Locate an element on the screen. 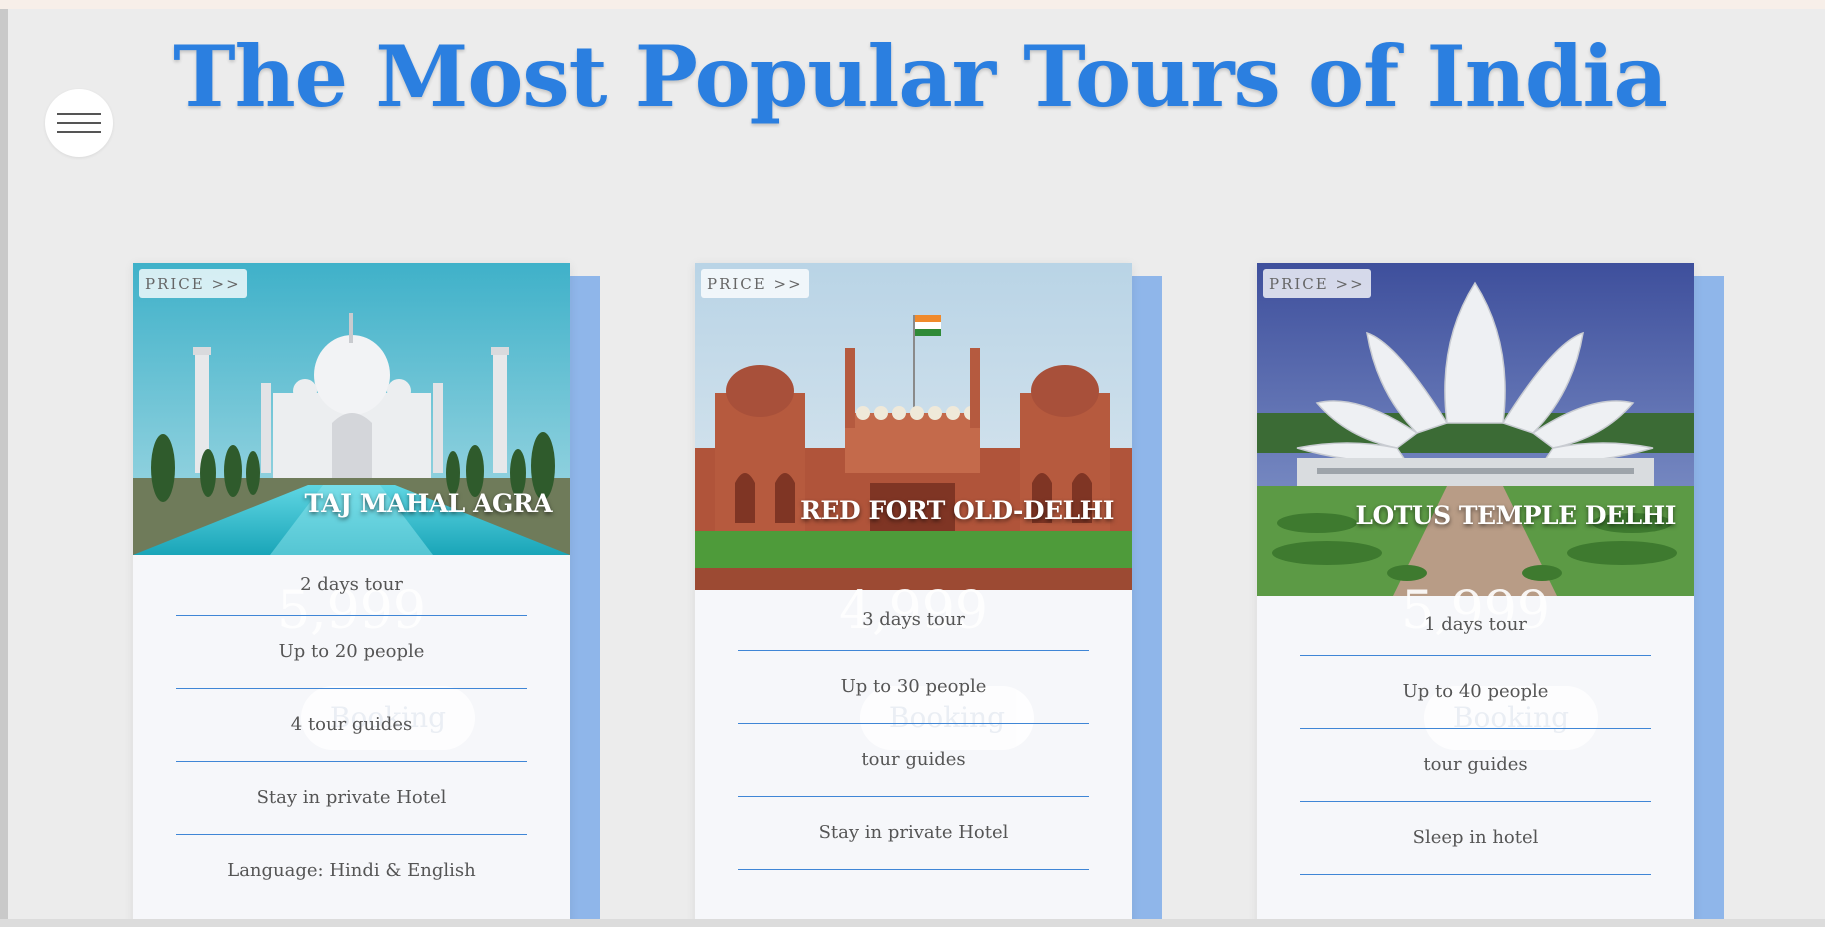 Image resolution: width=1825 pixels, height=927 pixels. tour-image-lotus-temple: LOTUS TEMPLE DELHI is located at coordinates (1475, 429).